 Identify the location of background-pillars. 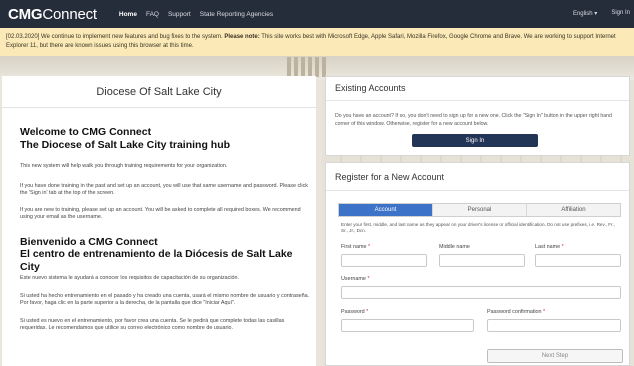
(306, 67).